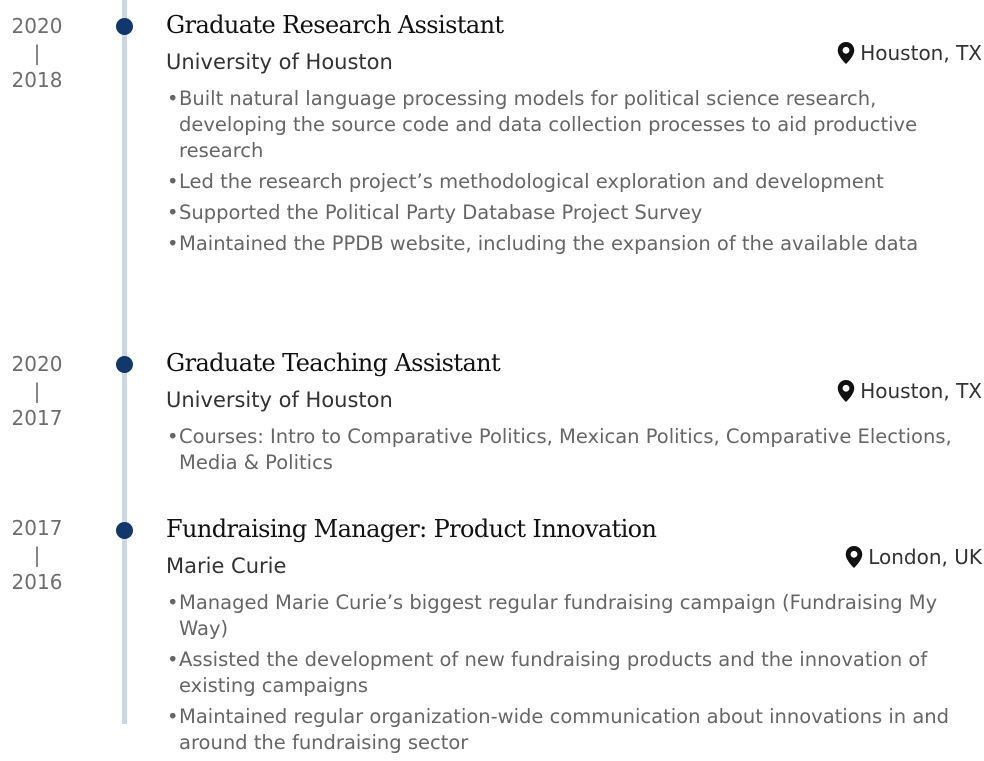 The image size is (984, 761). Describe the element at coordinates (925, 557) in the screenshot. I see `location-text: London, UK` at that location.